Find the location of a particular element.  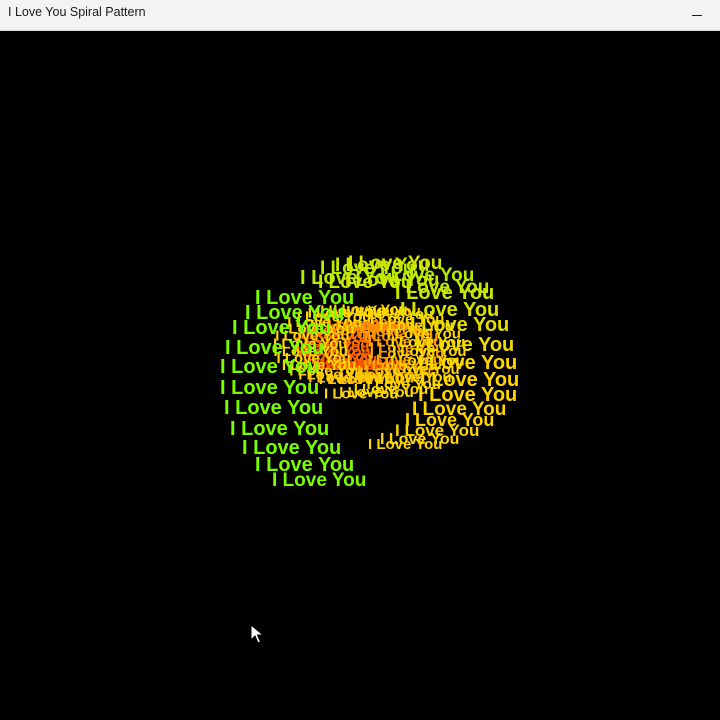

minimize-button is located at coordinates (697, 15).